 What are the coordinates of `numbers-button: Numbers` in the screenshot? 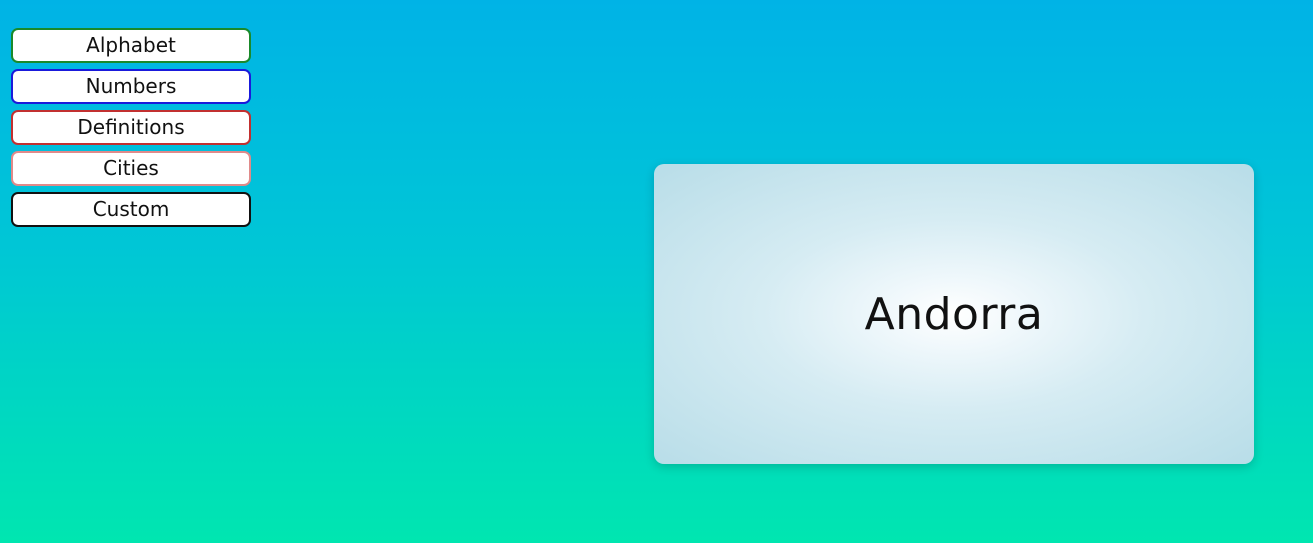 It's located at (131, 86).